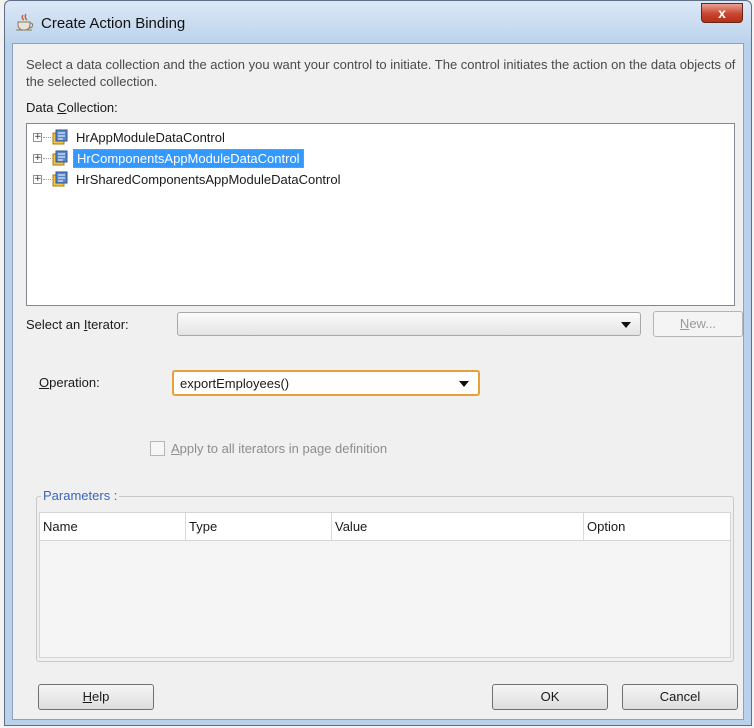 This screenshot has height=728, width=754. What do you see at coordinates (44, 382) in the screenshot?
I see `operation-label-mnemonic: O` at bounding box center [44, 382].